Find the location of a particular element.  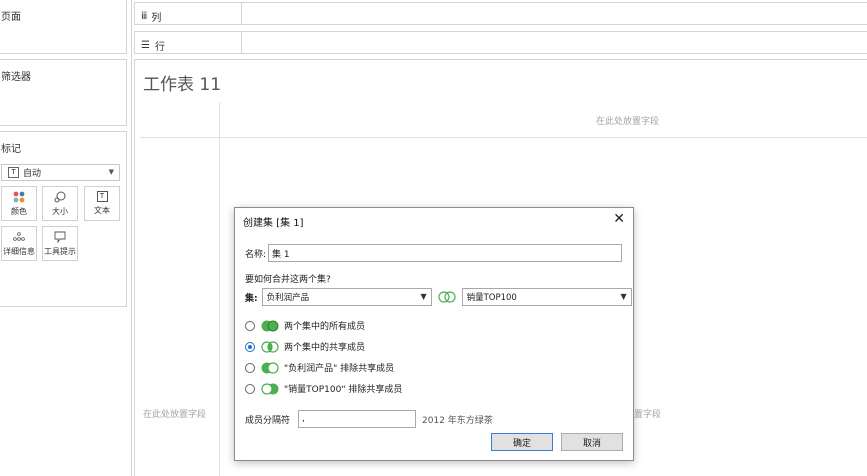

question-row: 要如何合并这两个集? is located at coordinates (288, 278).